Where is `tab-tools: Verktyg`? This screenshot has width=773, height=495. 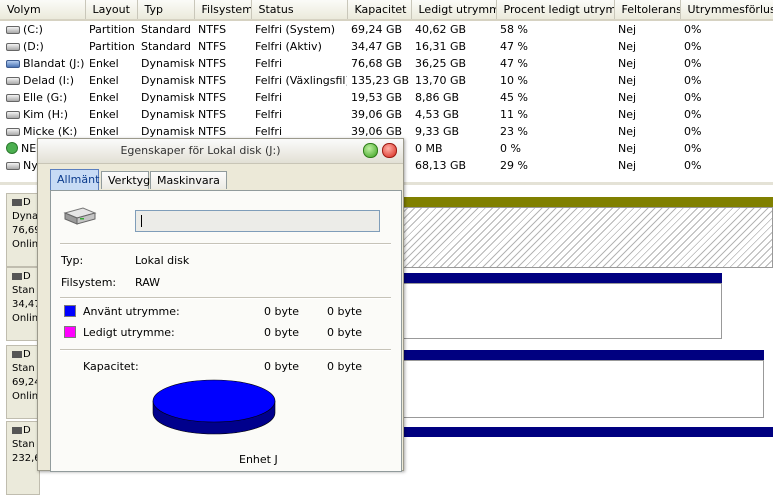
tab-tools: Verktyg is located at coordinates (125, 180).